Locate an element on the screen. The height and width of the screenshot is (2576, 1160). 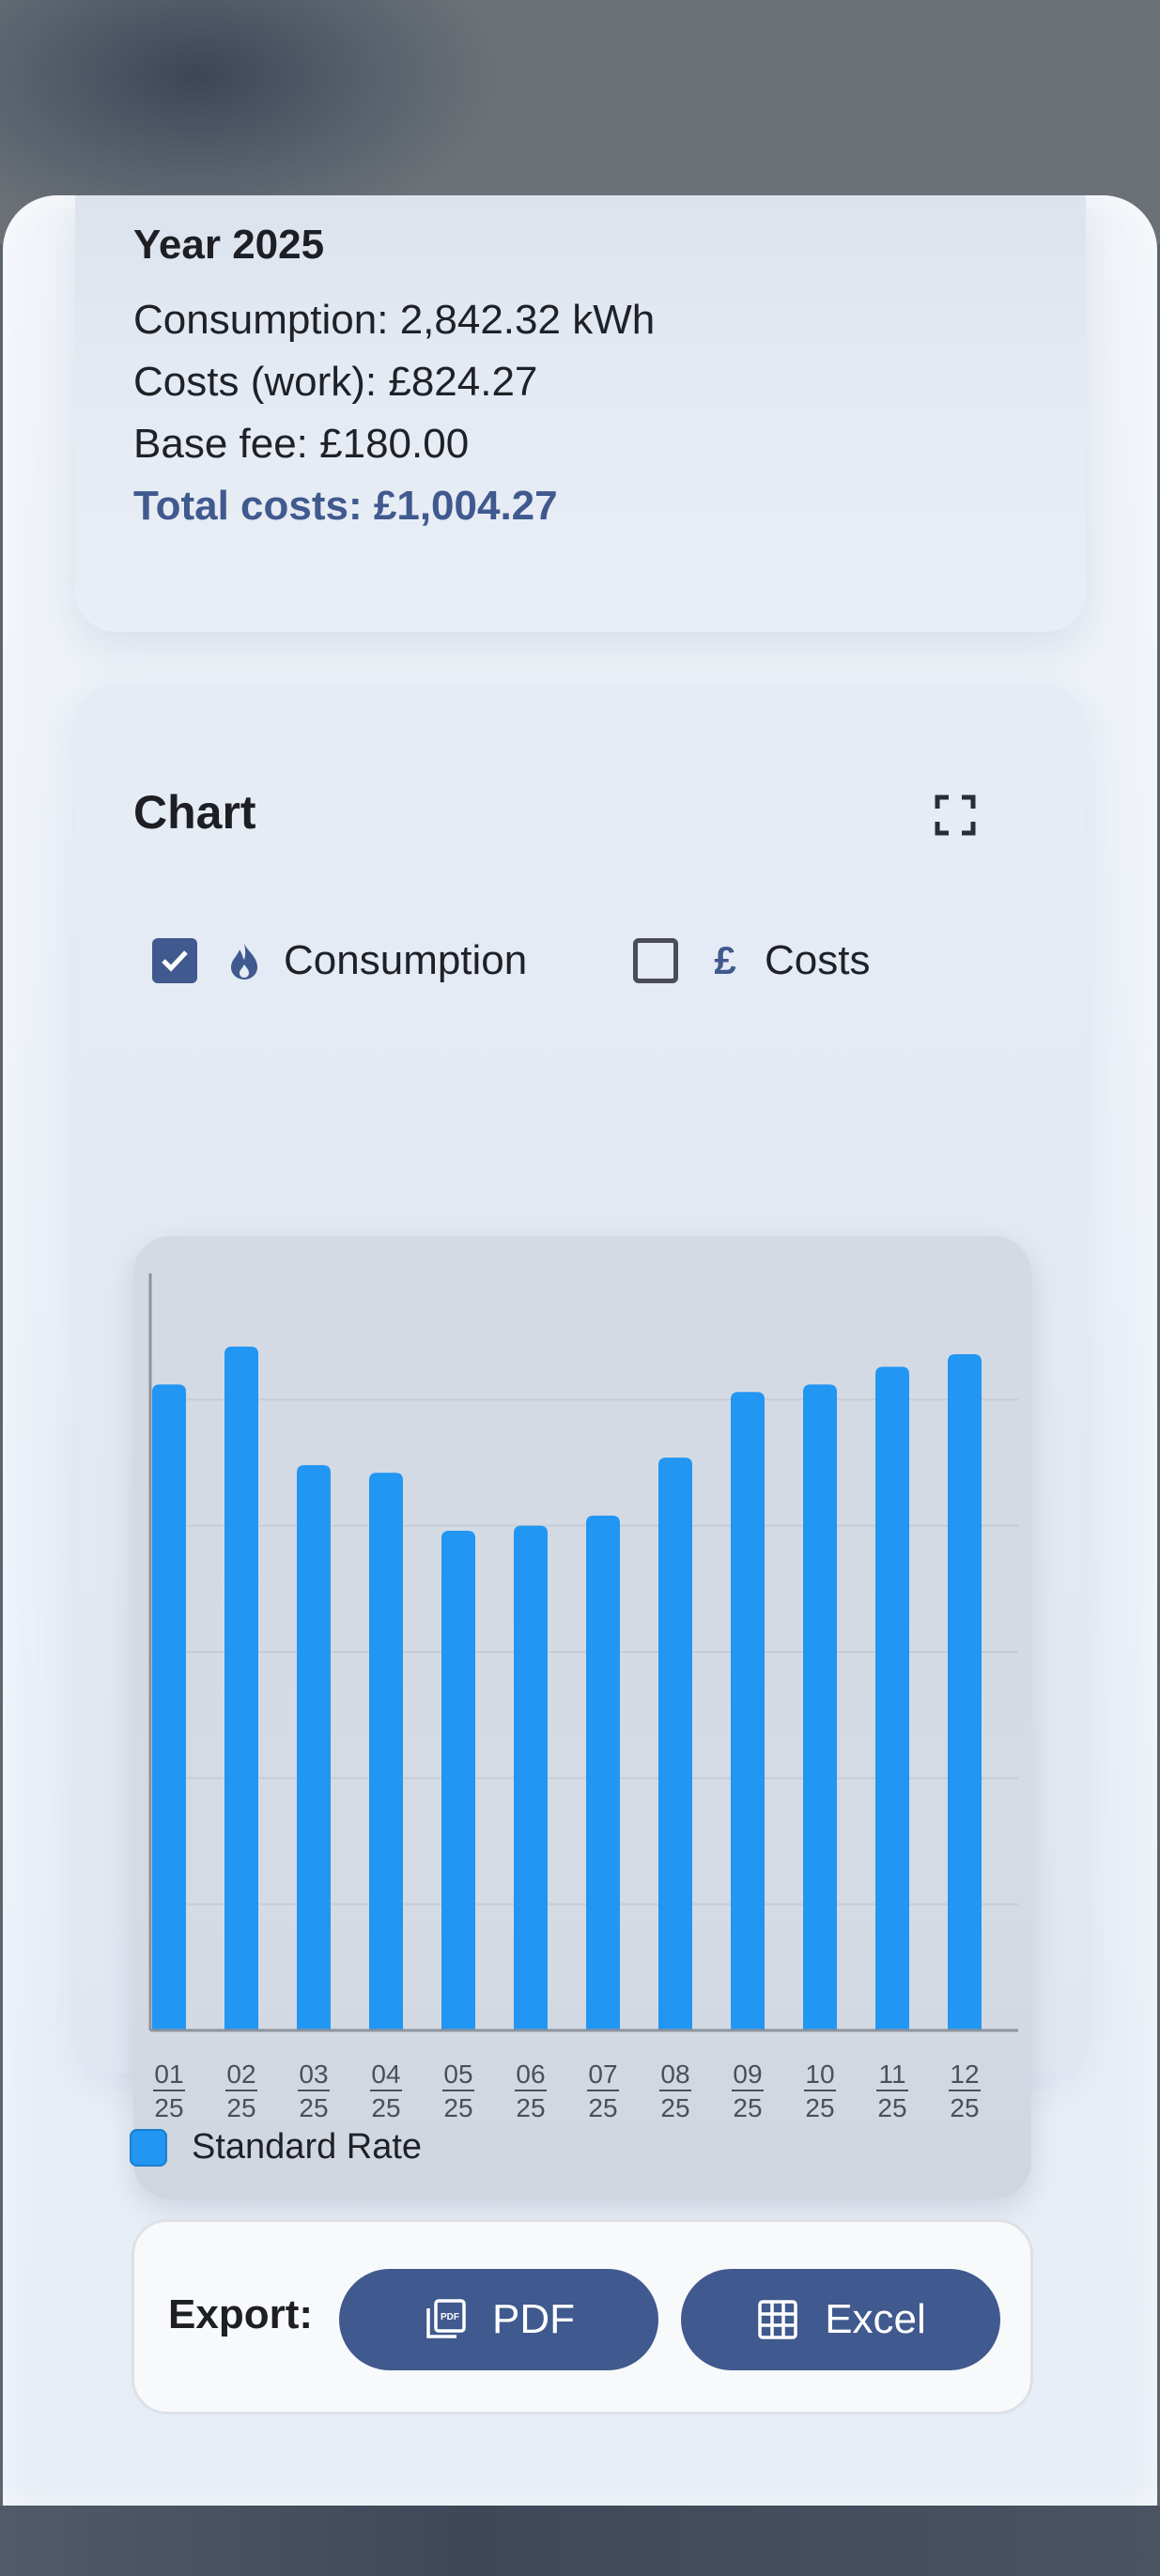
tick-label-month: 04 is located at coordinates (385, 2074).